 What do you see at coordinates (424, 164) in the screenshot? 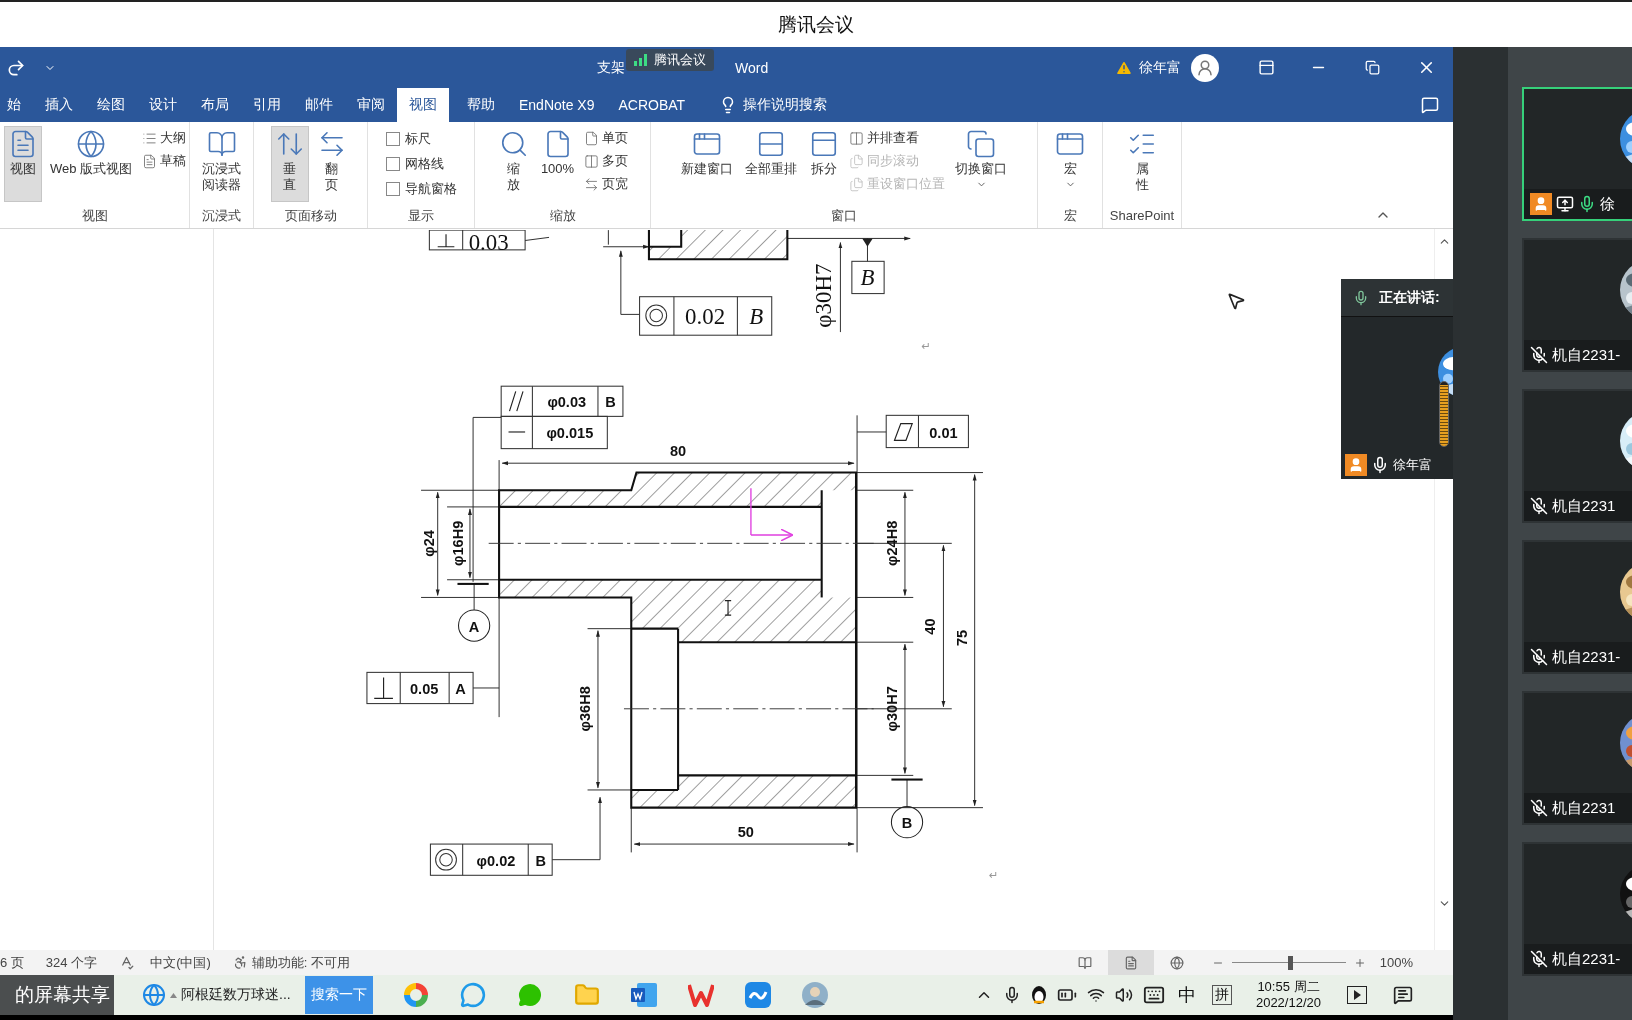
I see `checkbox-label: 网格线` at bounding box center [424, 164].